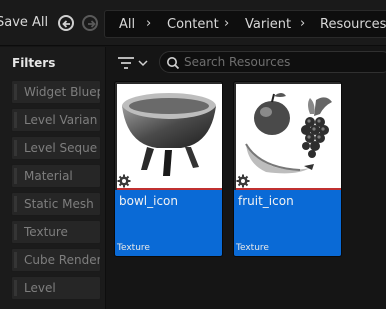 The image size is (386, 309). I want to click on search-box, so click(272, 62).